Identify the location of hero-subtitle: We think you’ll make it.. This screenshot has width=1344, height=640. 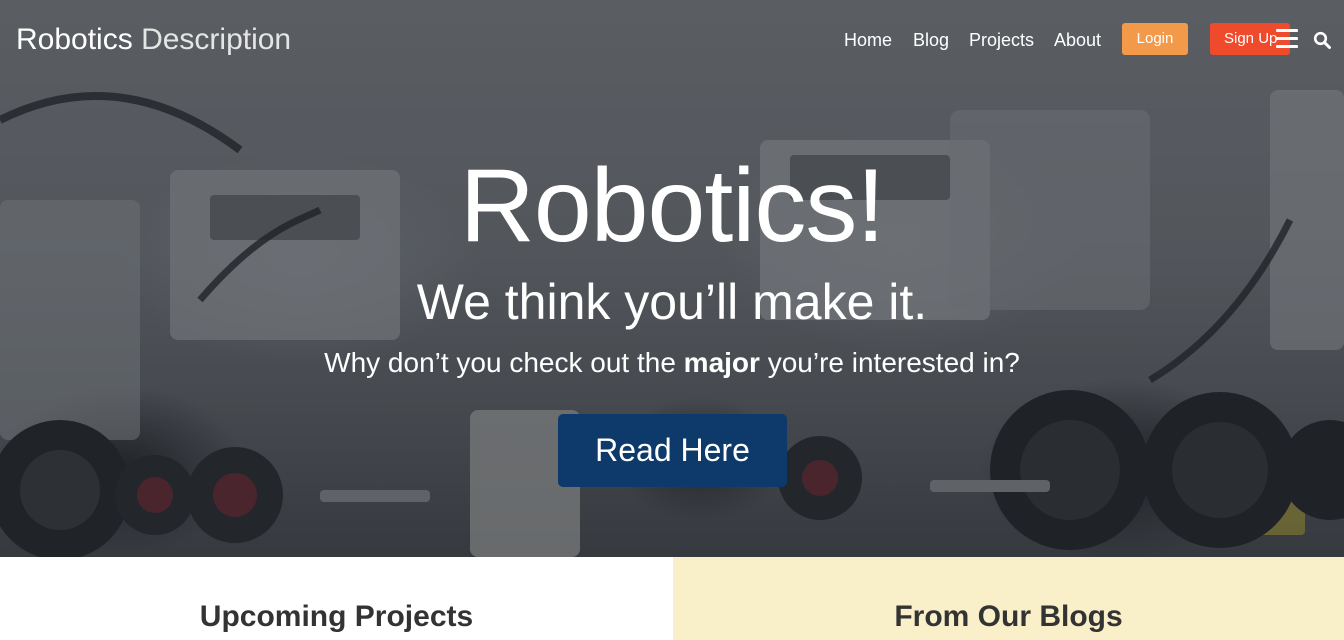
(672, 302).